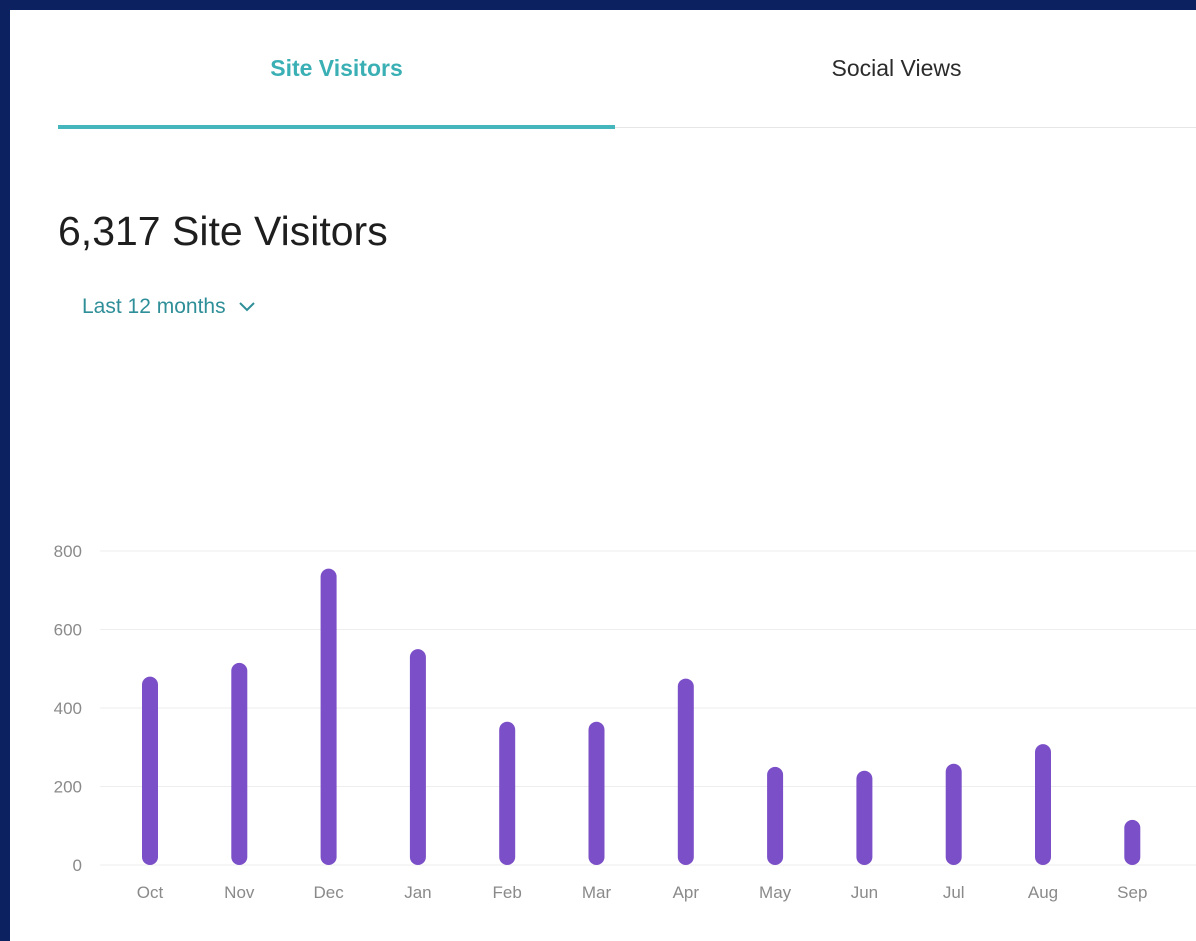  What do you see at coordinates (1043, 804) in the screenshot?
I see `bar-aug` at bounding box center [1043, 804].